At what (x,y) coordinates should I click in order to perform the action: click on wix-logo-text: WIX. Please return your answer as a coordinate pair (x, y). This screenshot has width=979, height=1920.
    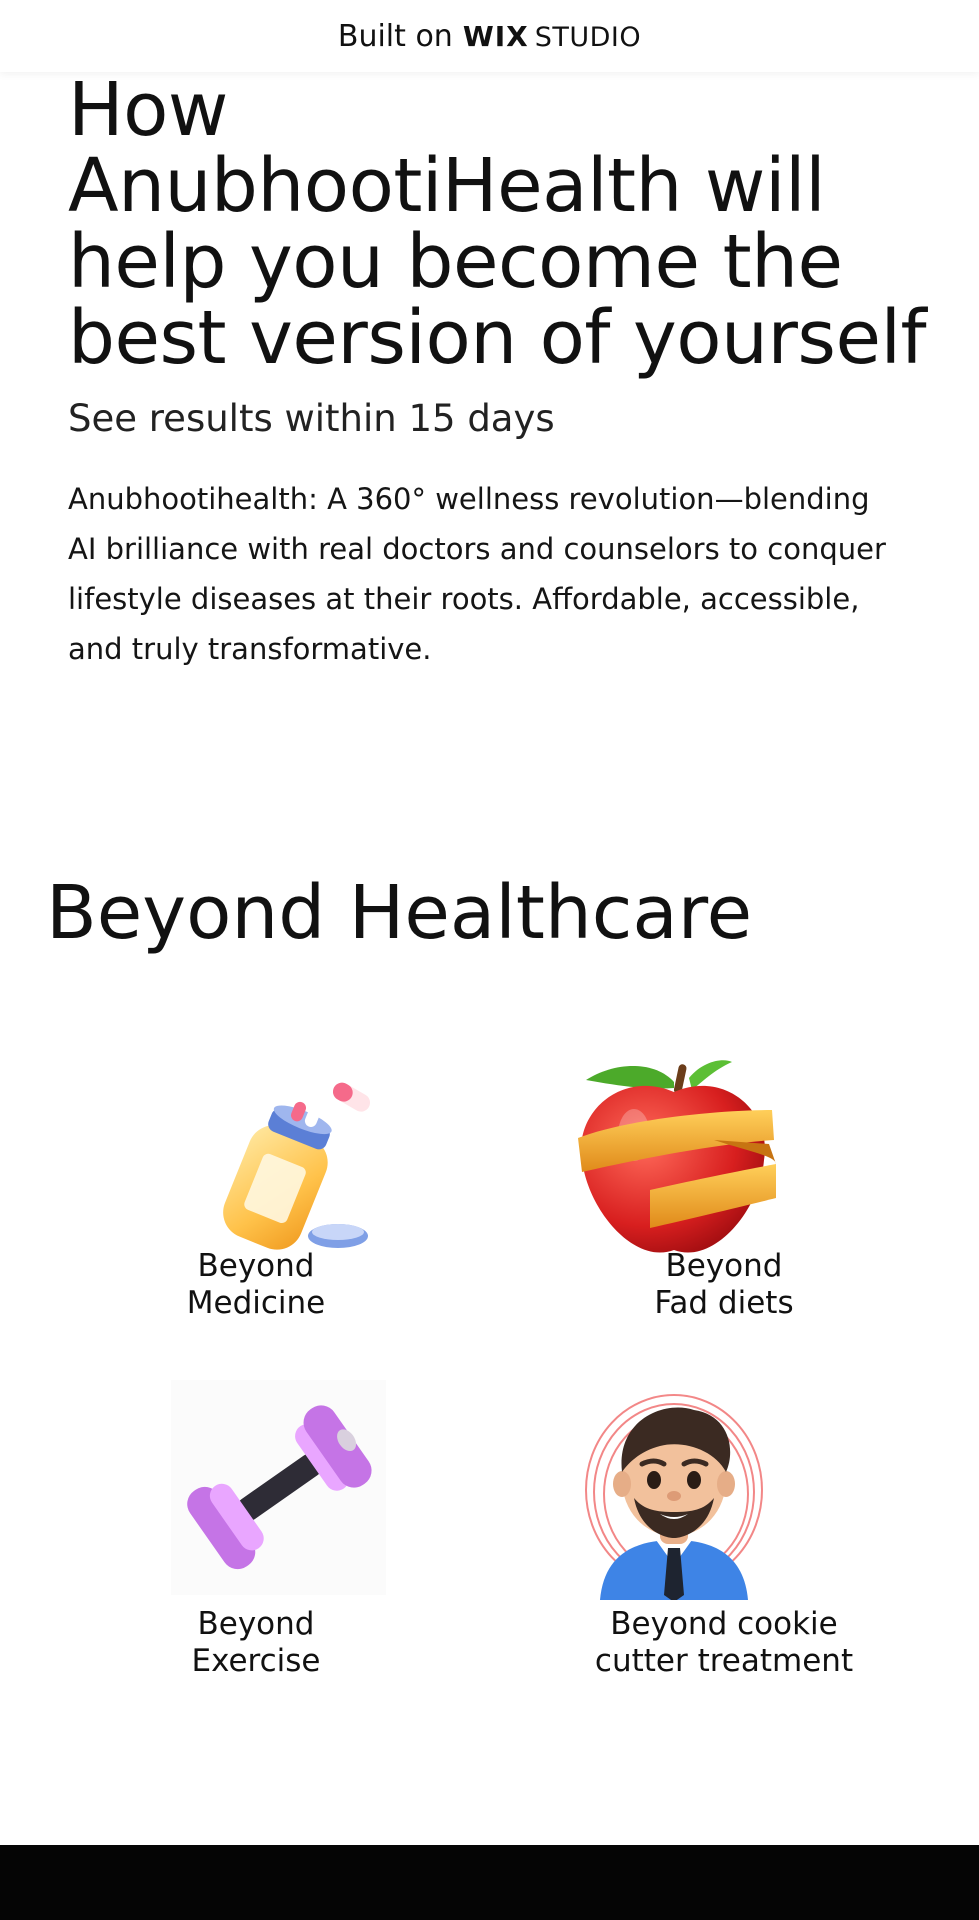
    Looking at the image, I should click on (495, 36).